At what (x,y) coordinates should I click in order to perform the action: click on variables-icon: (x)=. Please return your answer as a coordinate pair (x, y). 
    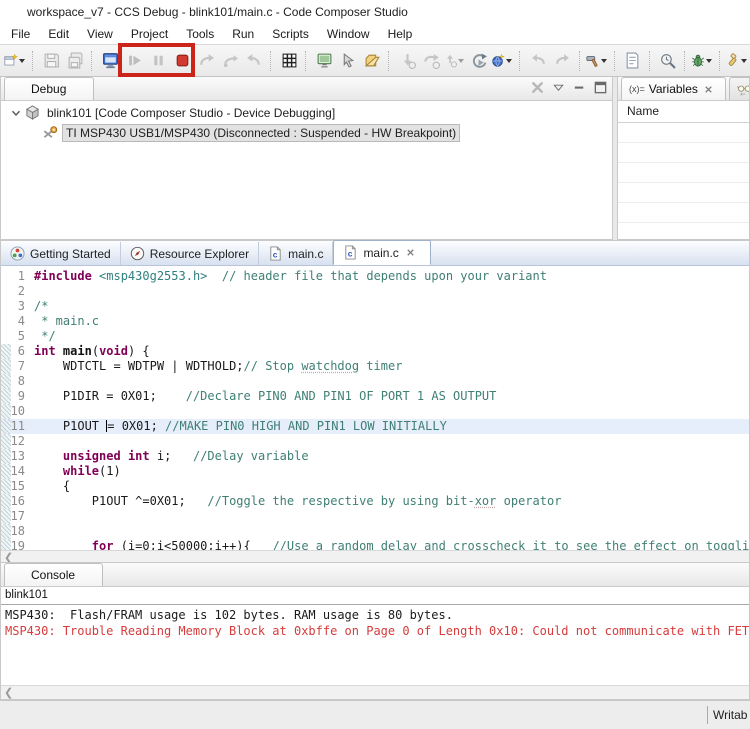
    Looking at the image, I should click on (637, 89).